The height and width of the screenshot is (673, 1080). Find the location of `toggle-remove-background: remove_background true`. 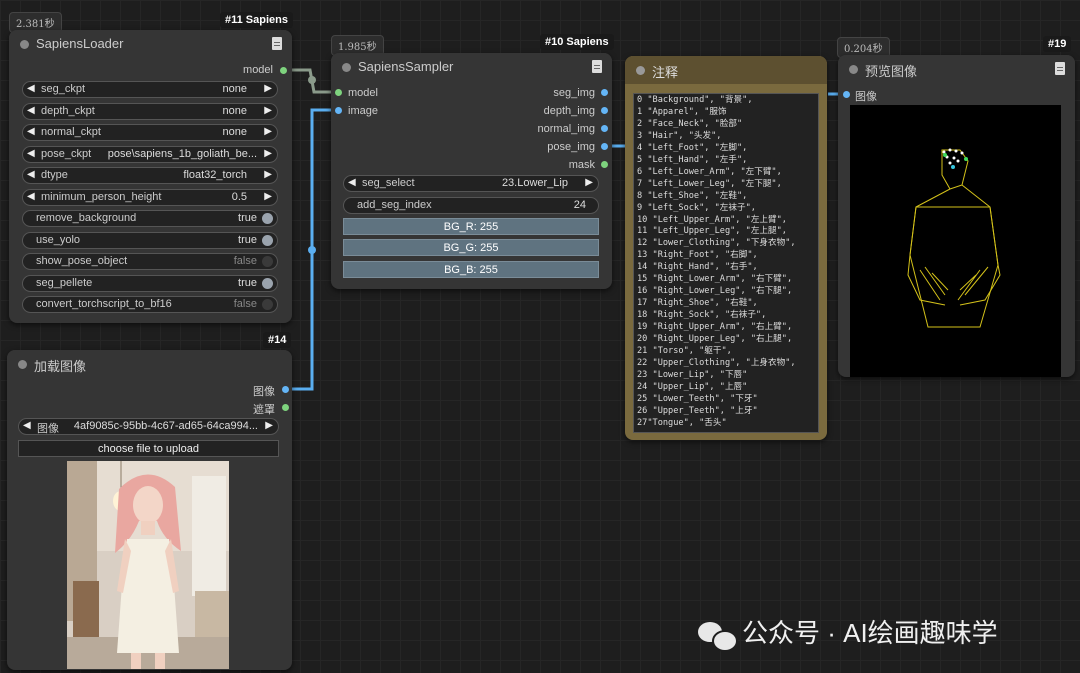

toggle-remove-background: remove_background true is located at coordinates (150, 218).